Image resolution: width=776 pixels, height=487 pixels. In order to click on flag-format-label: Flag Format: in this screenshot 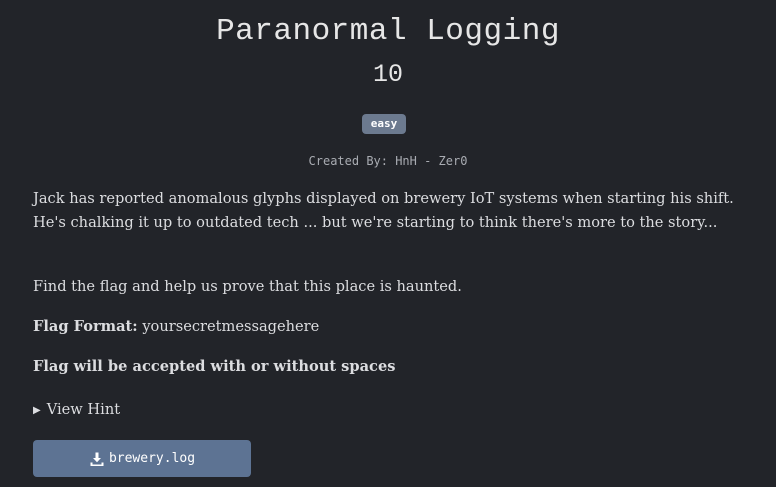, I will do `click(85, 326)`.